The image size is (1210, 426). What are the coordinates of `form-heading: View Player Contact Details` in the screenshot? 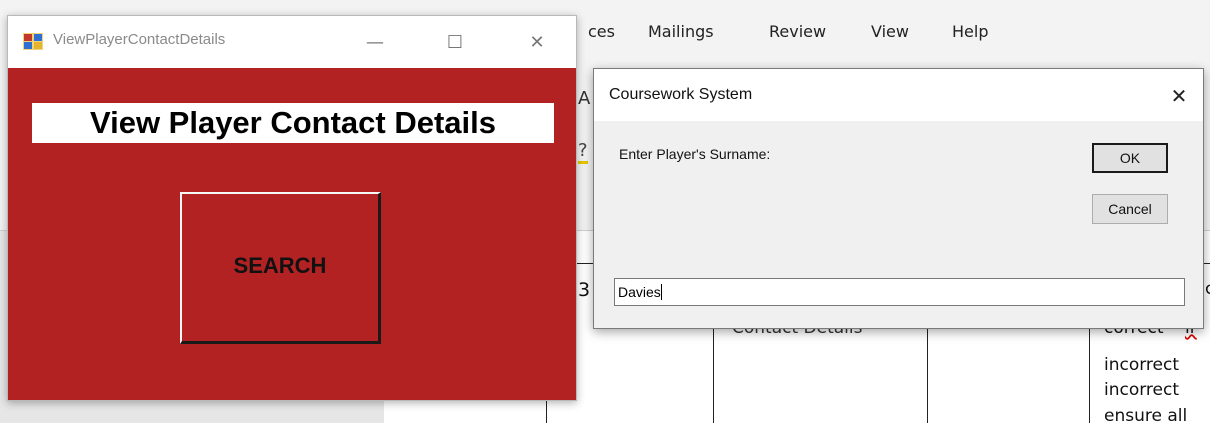 It's located at (293, 123).